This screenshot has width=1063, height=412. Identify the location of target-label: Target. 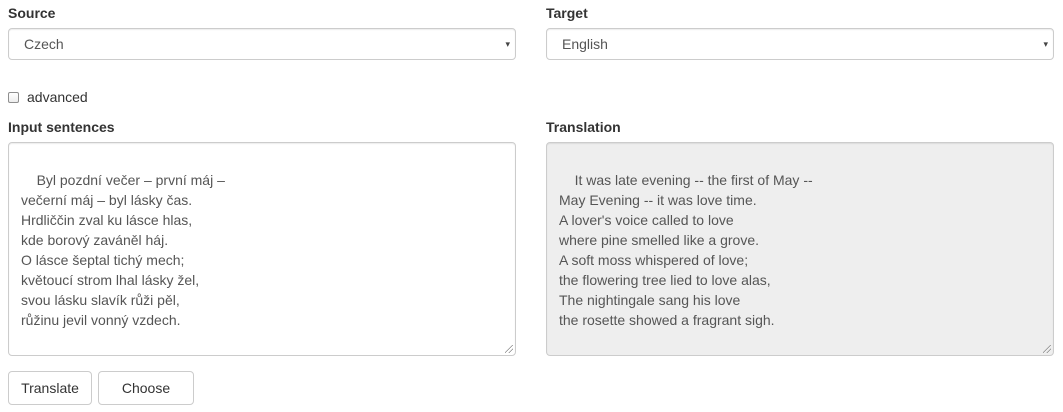
(567, 13).